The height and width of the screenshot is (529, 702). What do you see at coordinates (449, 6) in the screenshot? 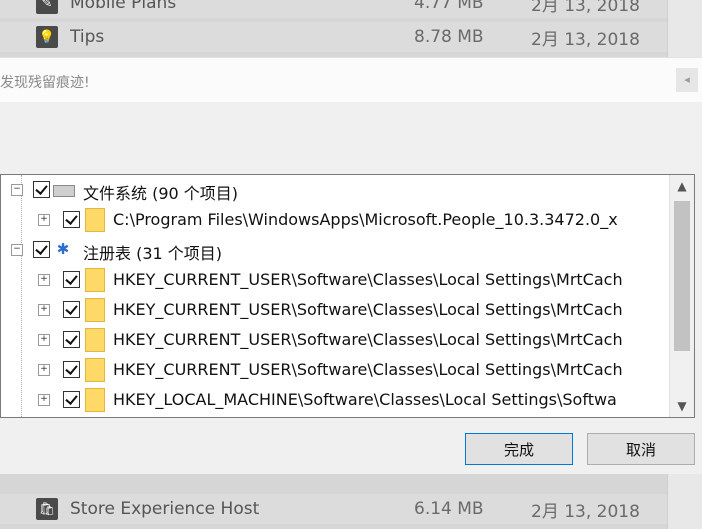
I see `app-size: 4.77 MB` at bounding box center [449, 6].